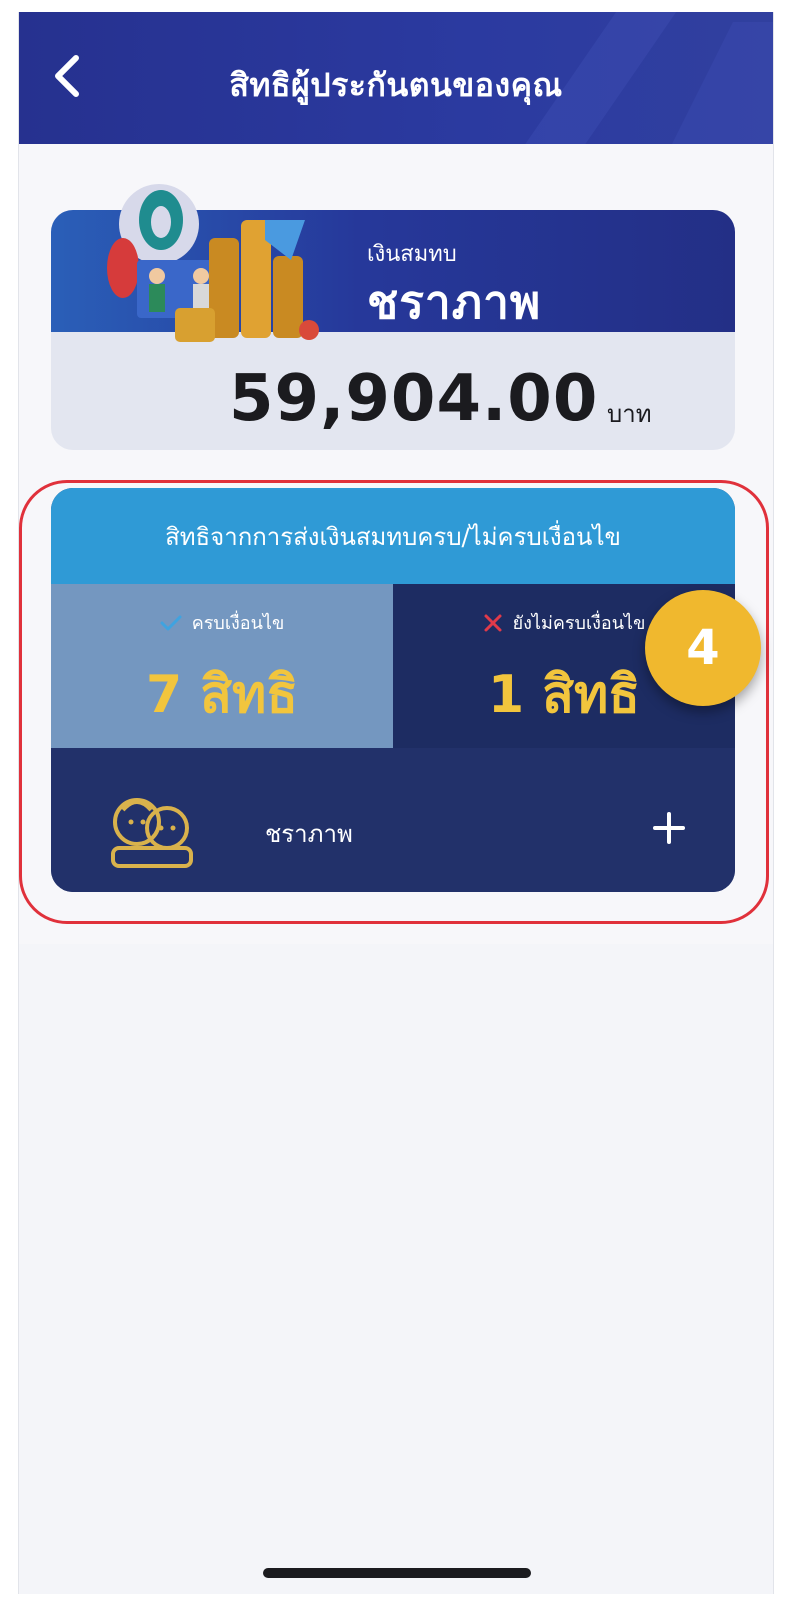 This screenshot has width=788, height=1599. I want to click on step-number-badge: 4, so click(703, 648).